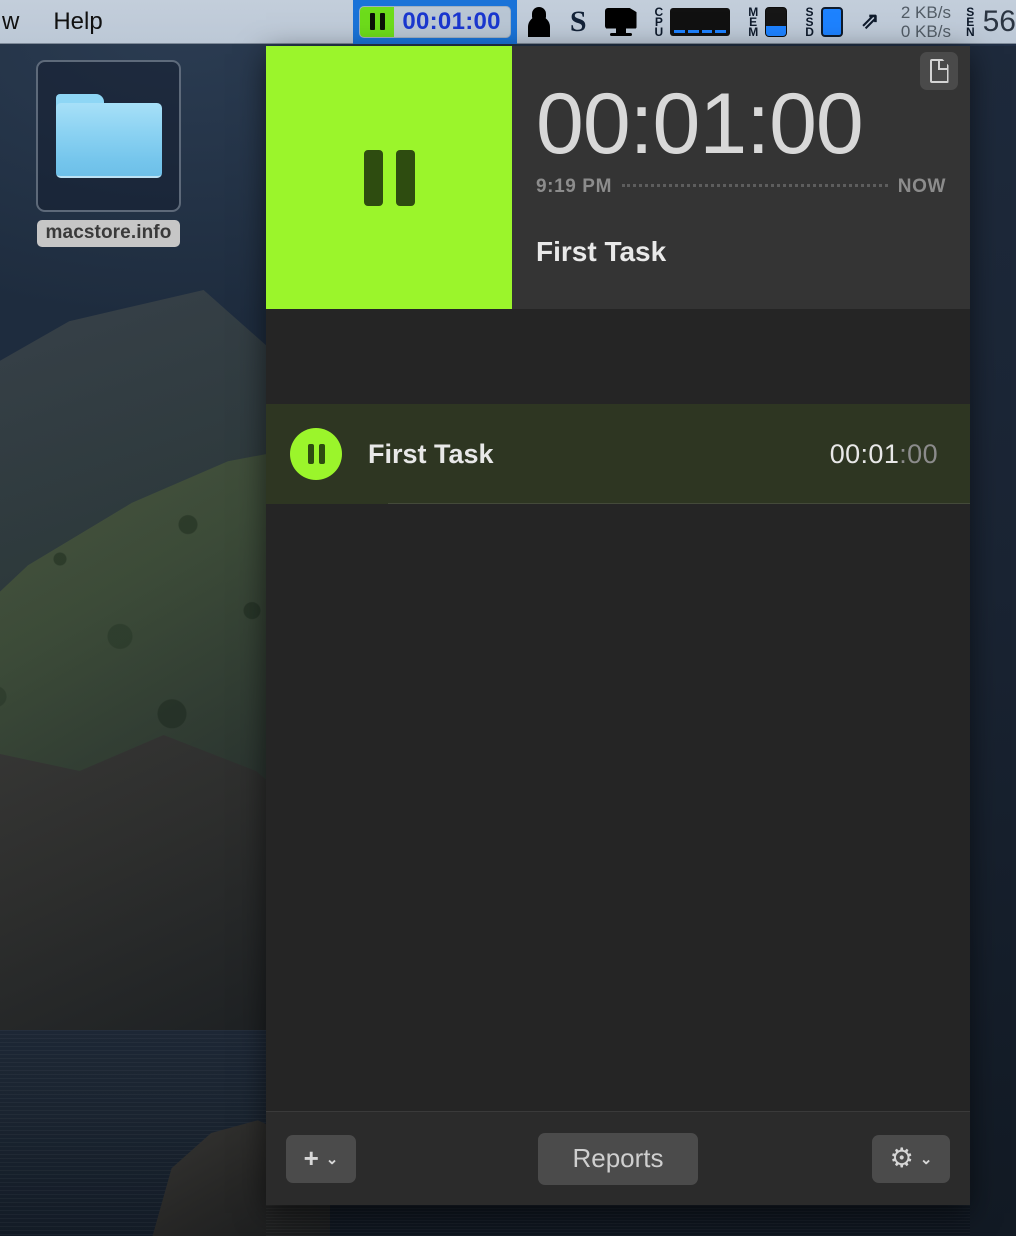 The height and width of the screenshot is (1236, 1016). Describe the element at coordinates (918, 453) in the screenshot. I see `task-duration-seconds: :00` at that location.